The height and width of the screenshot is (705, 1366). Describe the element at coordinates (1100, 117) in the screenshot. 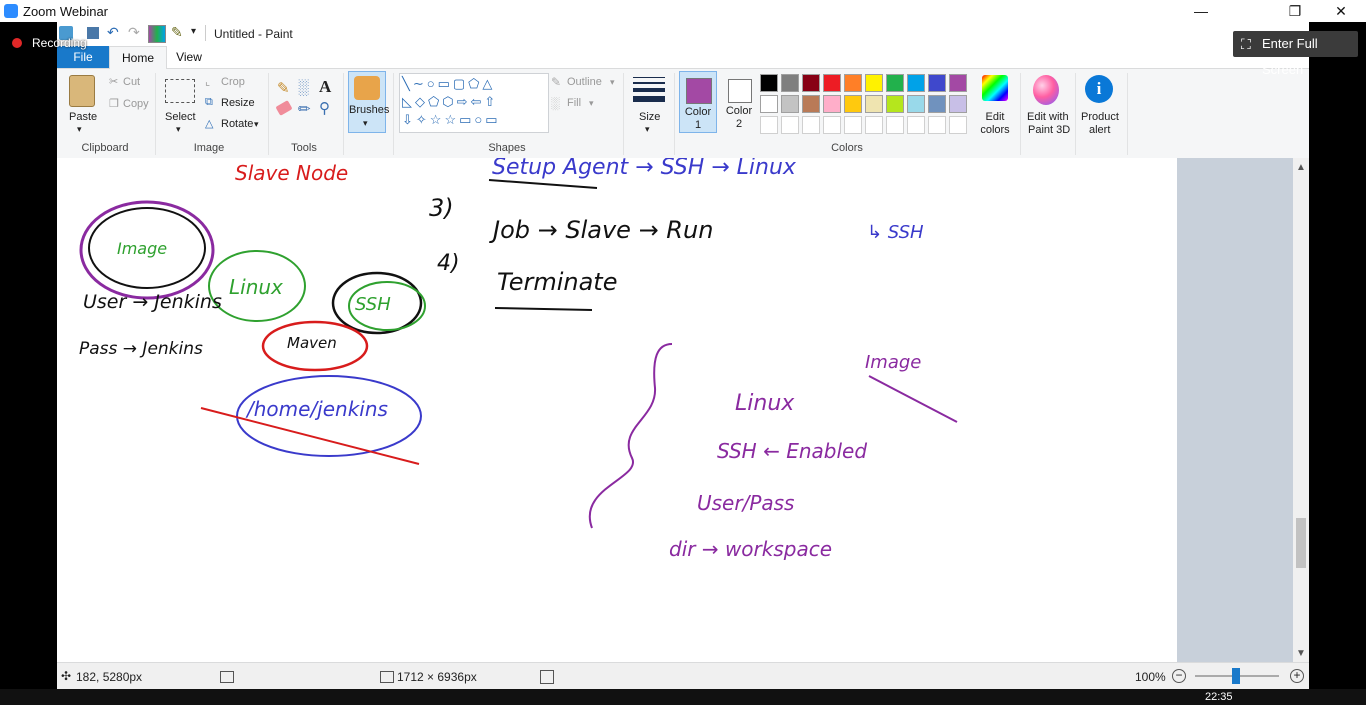

I see `product-alert-button: Product` at that location.